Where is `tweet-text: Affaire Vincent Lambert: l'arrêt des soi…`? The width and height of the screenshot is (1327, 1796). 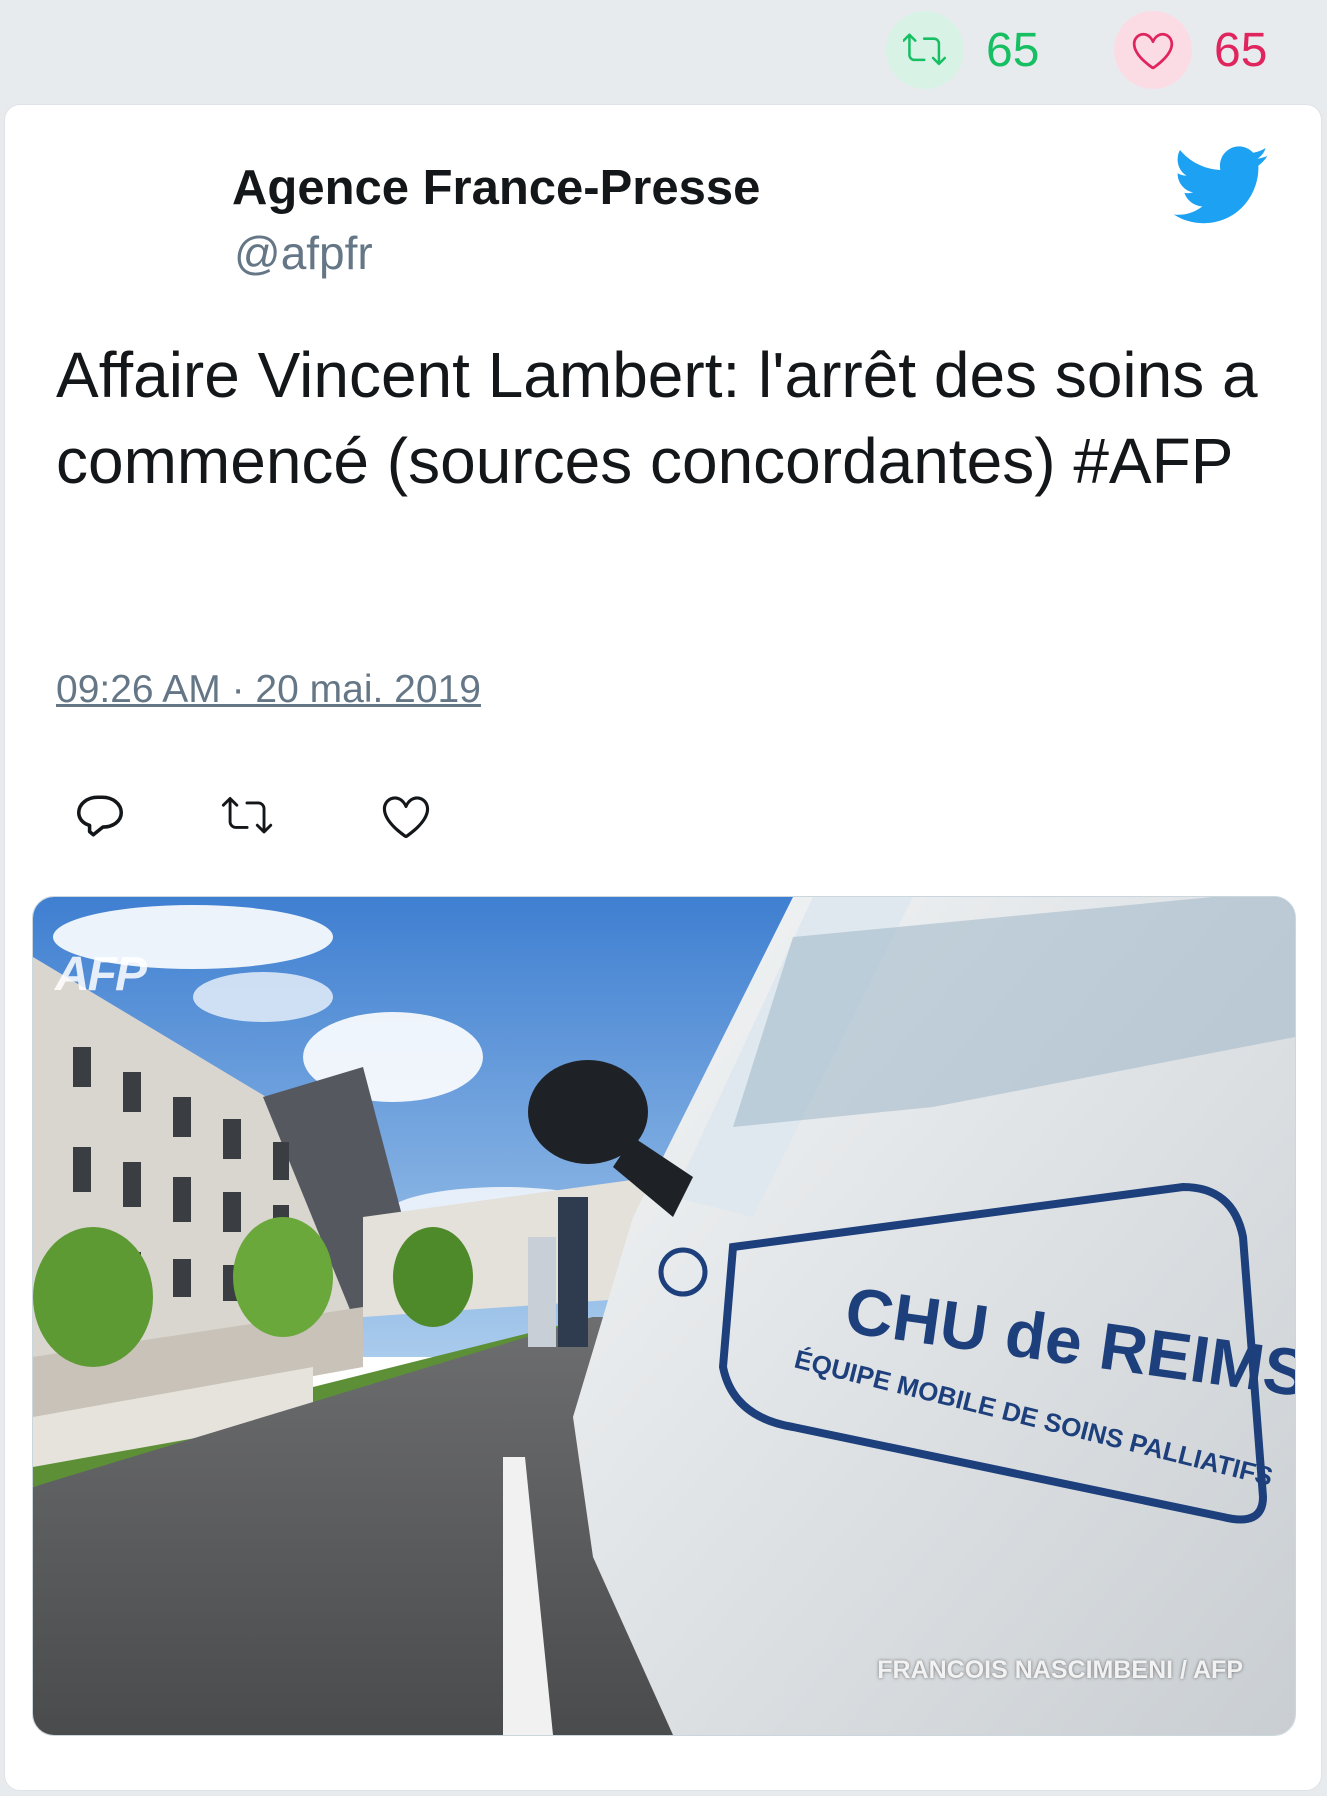
tweet-text: Affaire Vincent Lambert: l'arrêt des soi… is located at coordinates (657, 418).